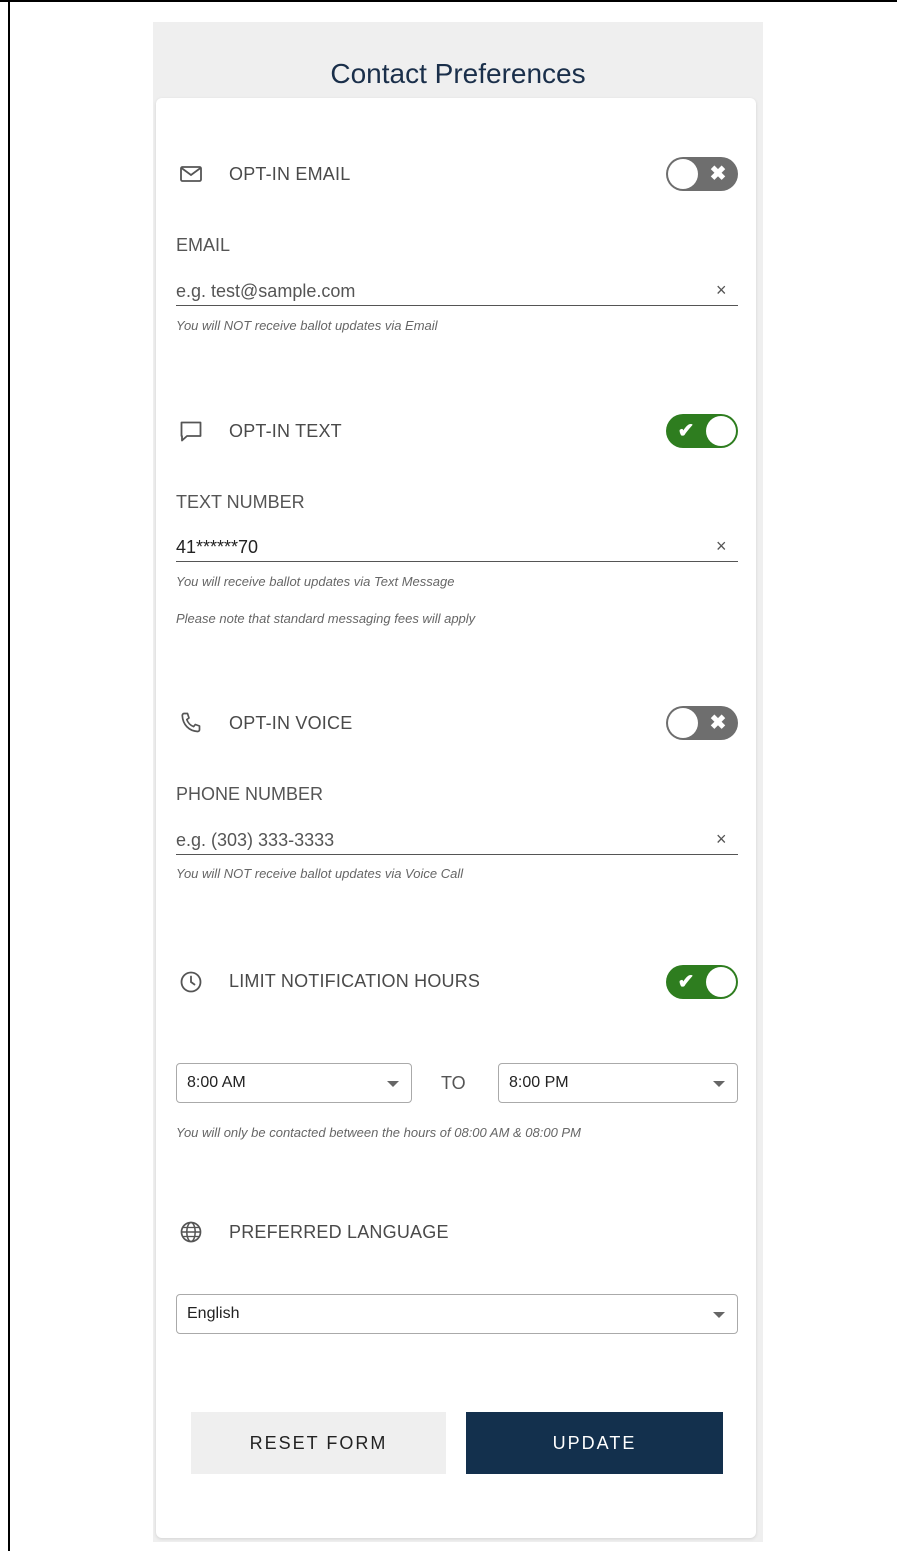 This screenshot has width=897, height=1551. What do you see at coordinates (240, 502) in the screenshot?
I see `text-number-label: TEXT NUMBER` at bounding box center [240, 502].